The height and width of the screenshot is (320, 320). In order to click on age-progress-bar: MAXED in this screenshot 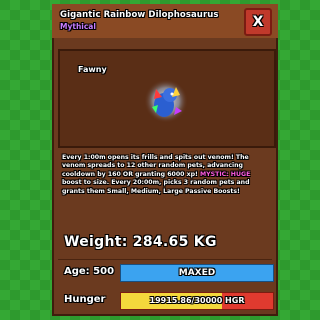, I will do `click(197, 273)`.